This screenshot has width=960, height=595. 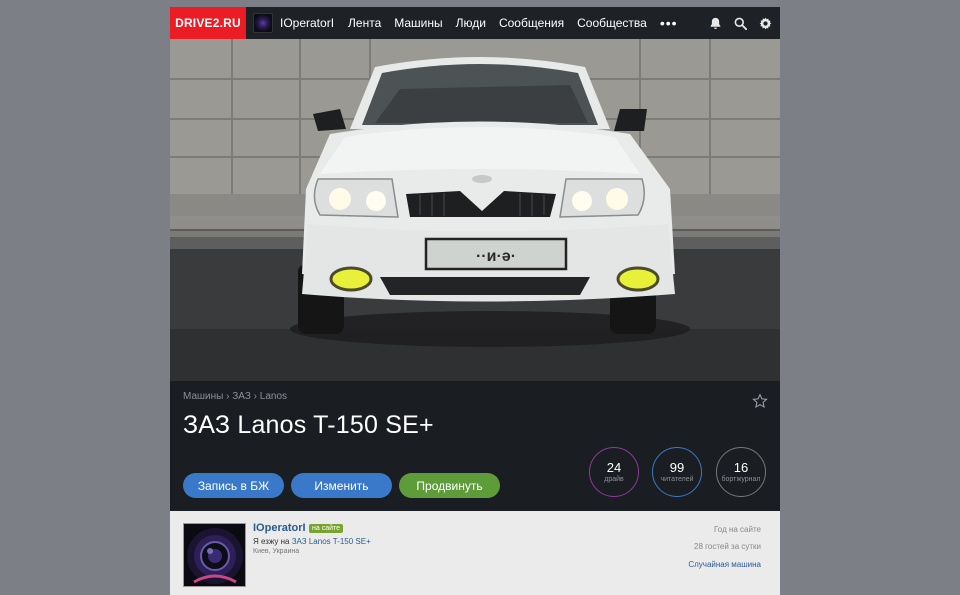 I want to click on user-avatar, so click(x=263, y=23).